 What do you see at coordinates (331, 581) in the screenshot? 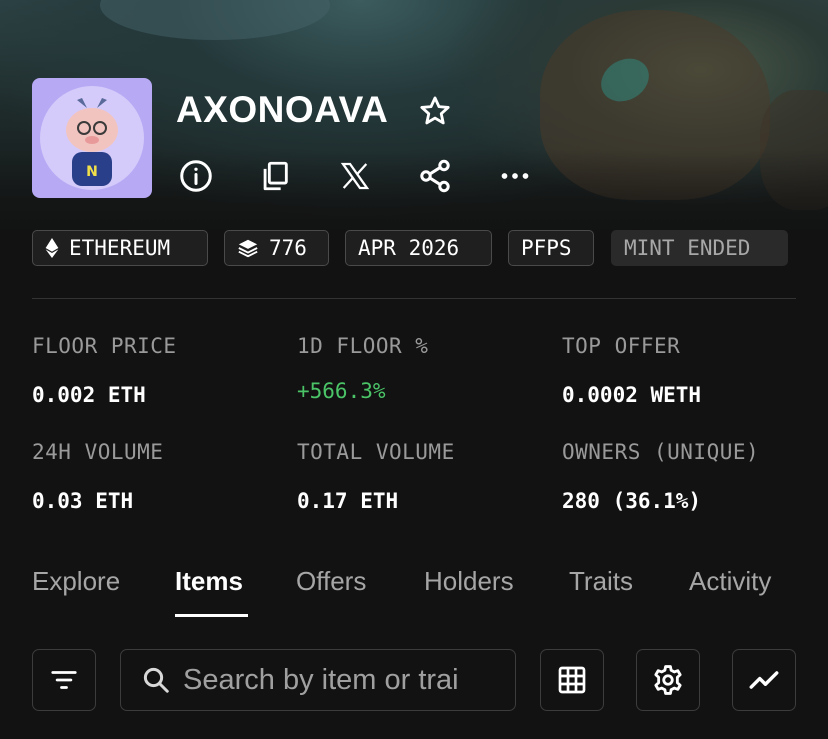
I see `tab-offers: Offers` at bounding box center [331, 581].